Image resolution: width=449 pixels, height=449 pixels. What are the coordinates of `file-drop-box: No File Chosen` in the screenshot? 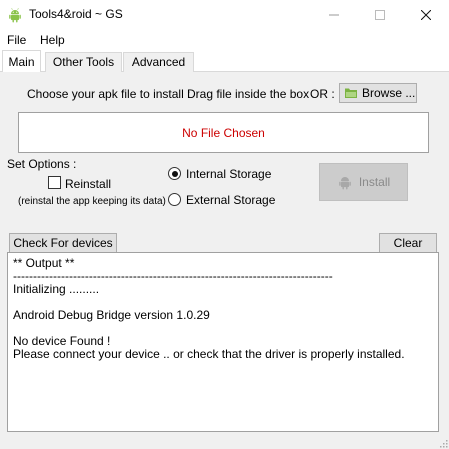 It's located at (223, 132).